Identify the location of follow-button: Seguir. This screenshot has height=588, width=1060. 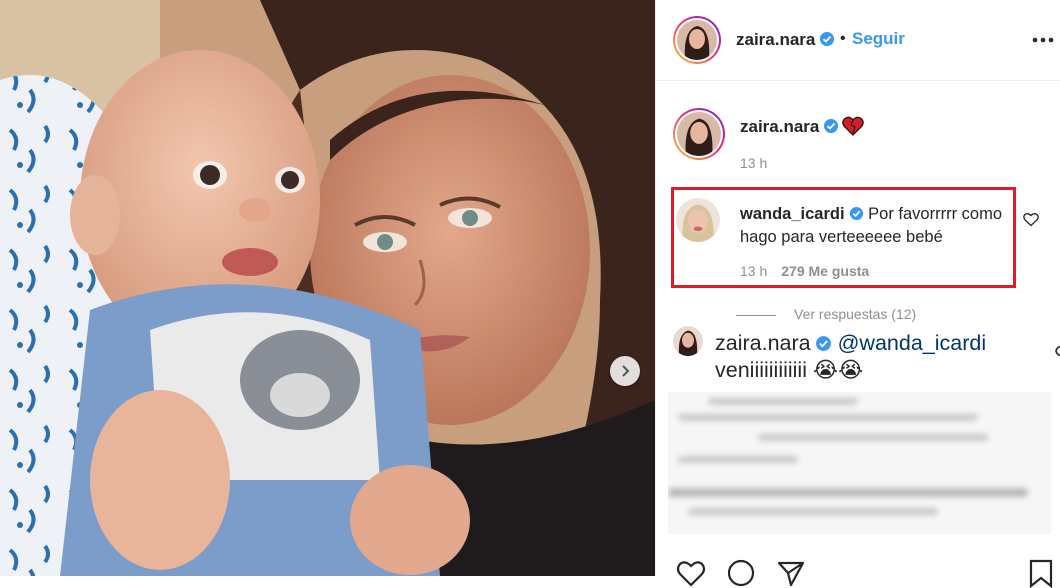
(878, 39).